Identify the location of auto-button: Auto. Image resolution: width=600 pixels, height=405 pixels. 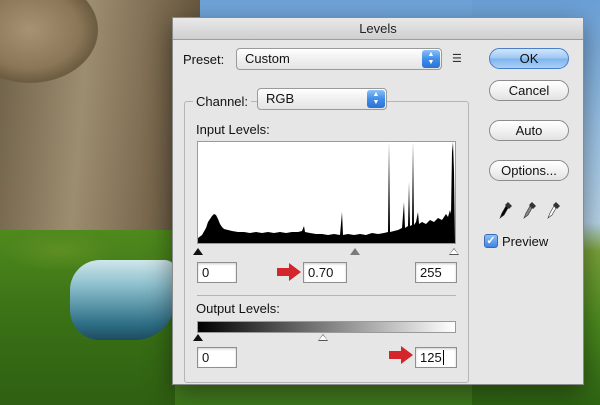
(529, 130).